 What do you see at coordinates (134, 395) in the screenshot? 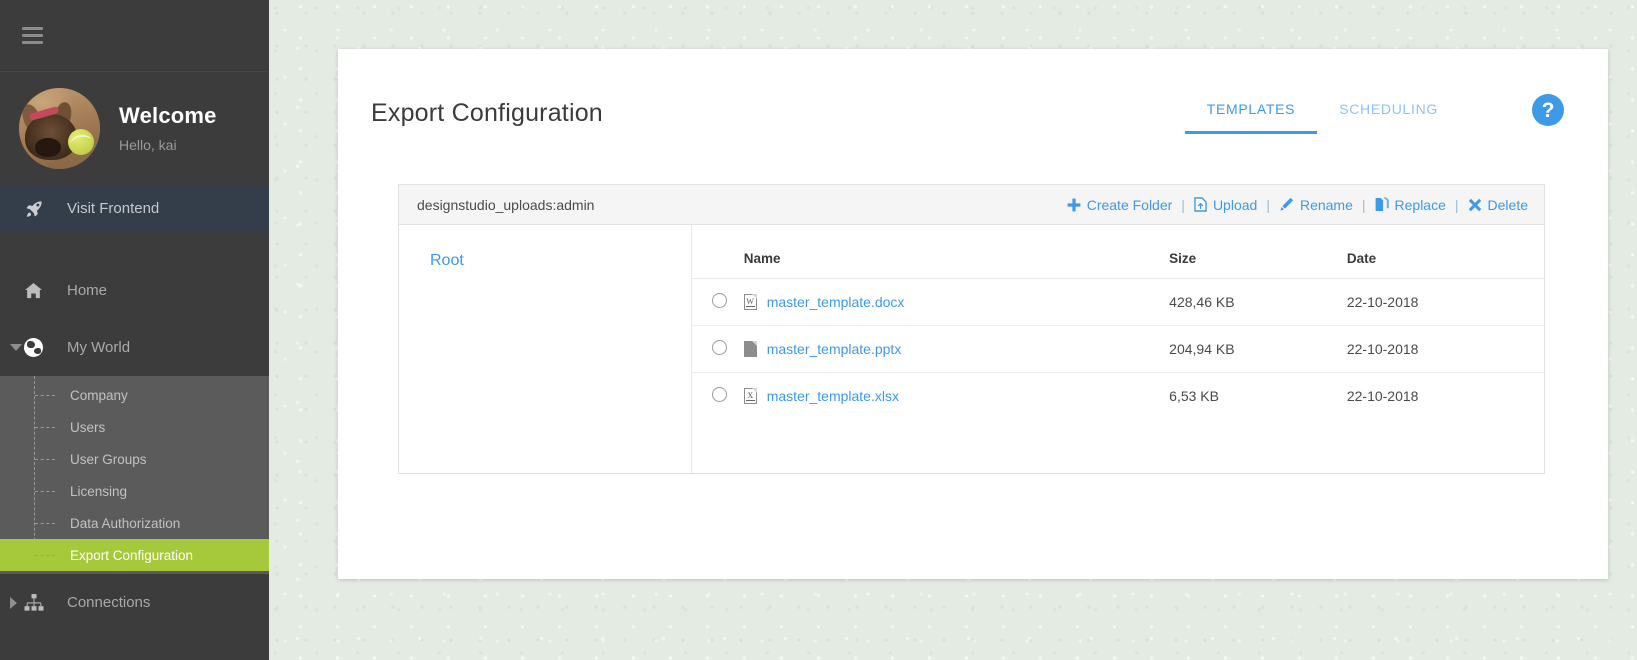
I see `sidebar-item-company: Company` at bounding box center [134, 395].